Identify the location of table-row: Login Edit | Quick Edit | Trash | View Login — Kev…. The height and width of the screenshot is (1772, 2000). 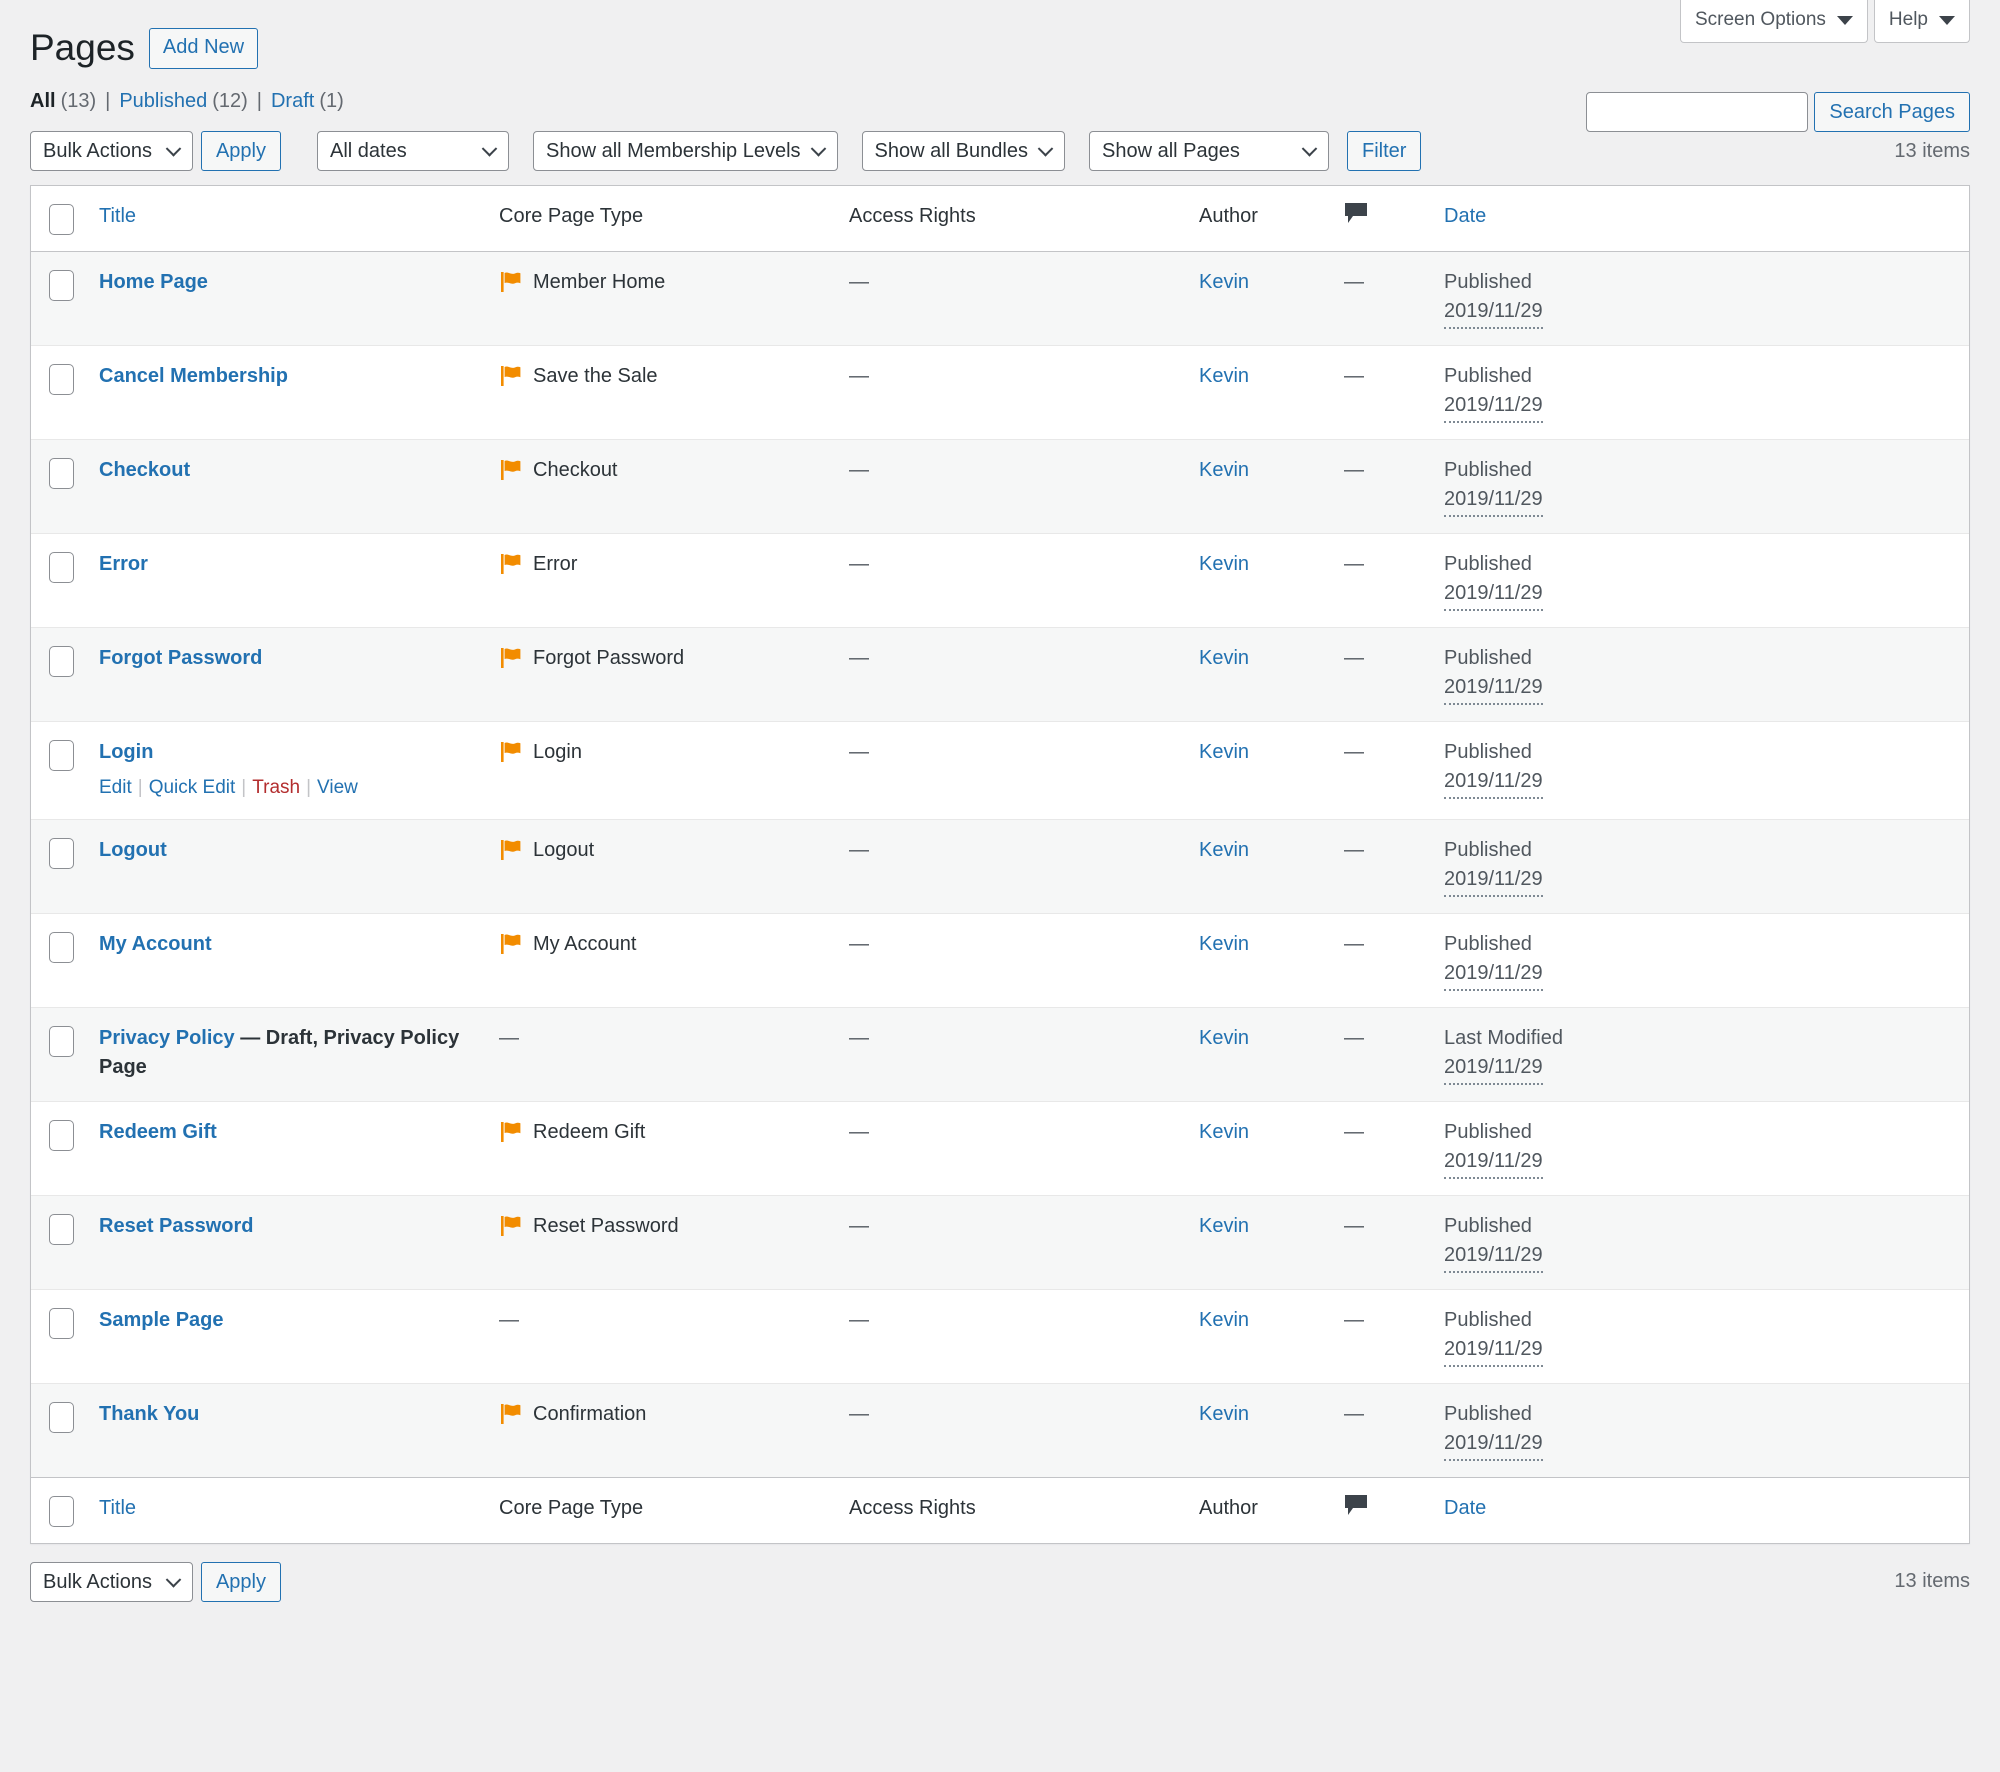
(1000, 770).